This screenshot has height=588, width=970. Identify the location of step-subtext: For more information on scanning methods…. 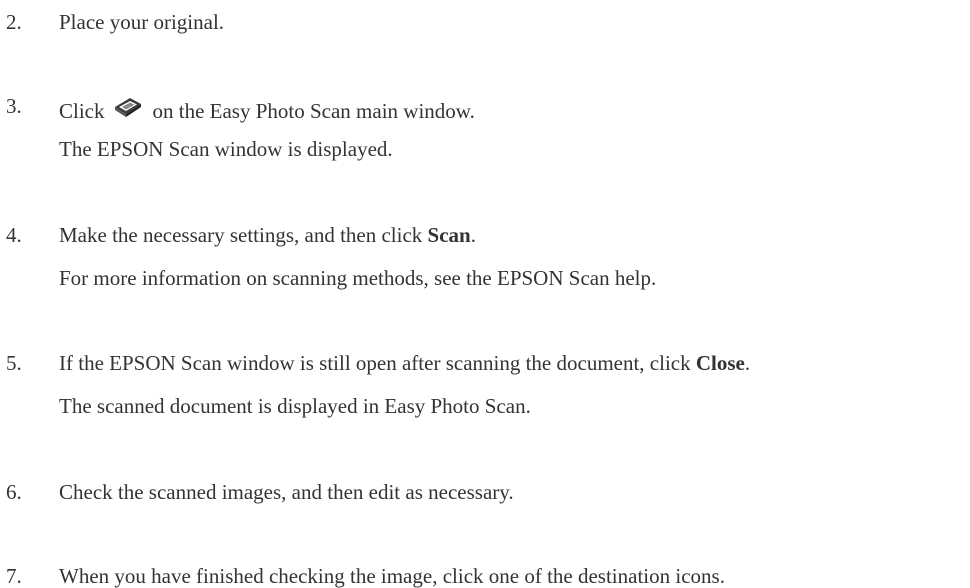
(358, 278).